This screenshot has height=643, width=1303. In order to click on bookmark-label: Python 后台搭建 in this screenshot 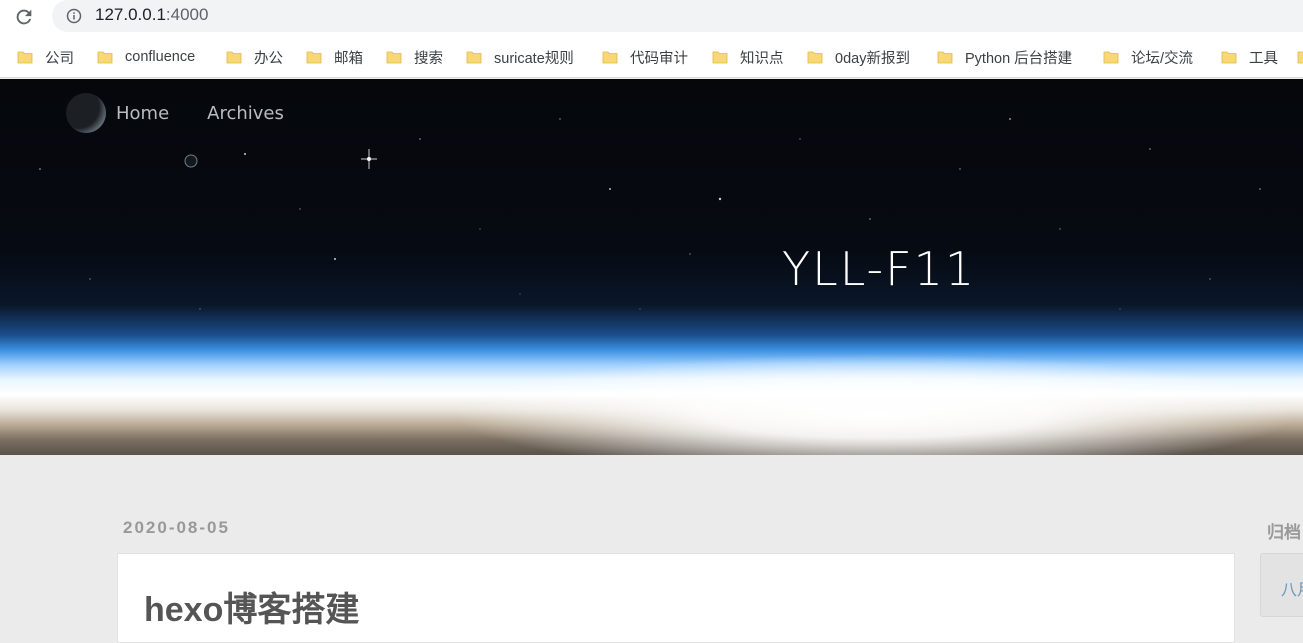, I will do `click(1019, 58)`.